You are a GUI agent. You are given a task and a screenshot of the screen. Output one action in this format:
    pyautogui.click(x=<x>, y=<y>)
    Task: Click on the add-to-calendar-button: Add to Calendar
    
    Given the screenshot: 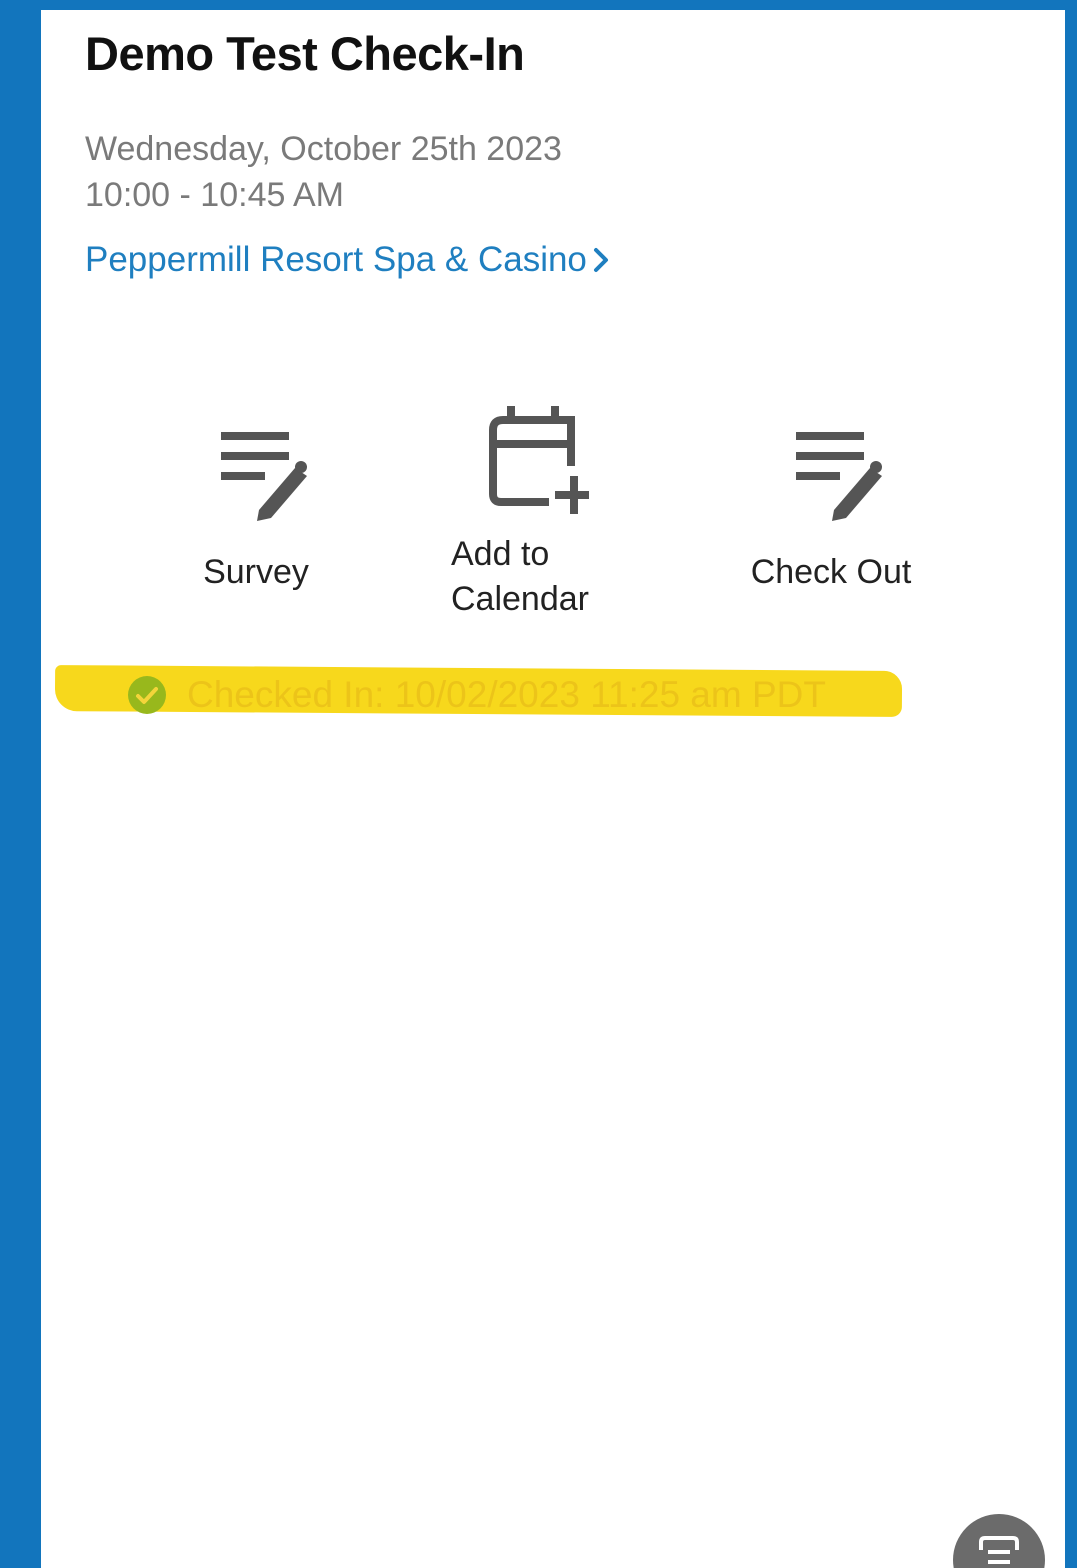 What is the action you would take?
    pyautogui.click(x=529, y=514)
    